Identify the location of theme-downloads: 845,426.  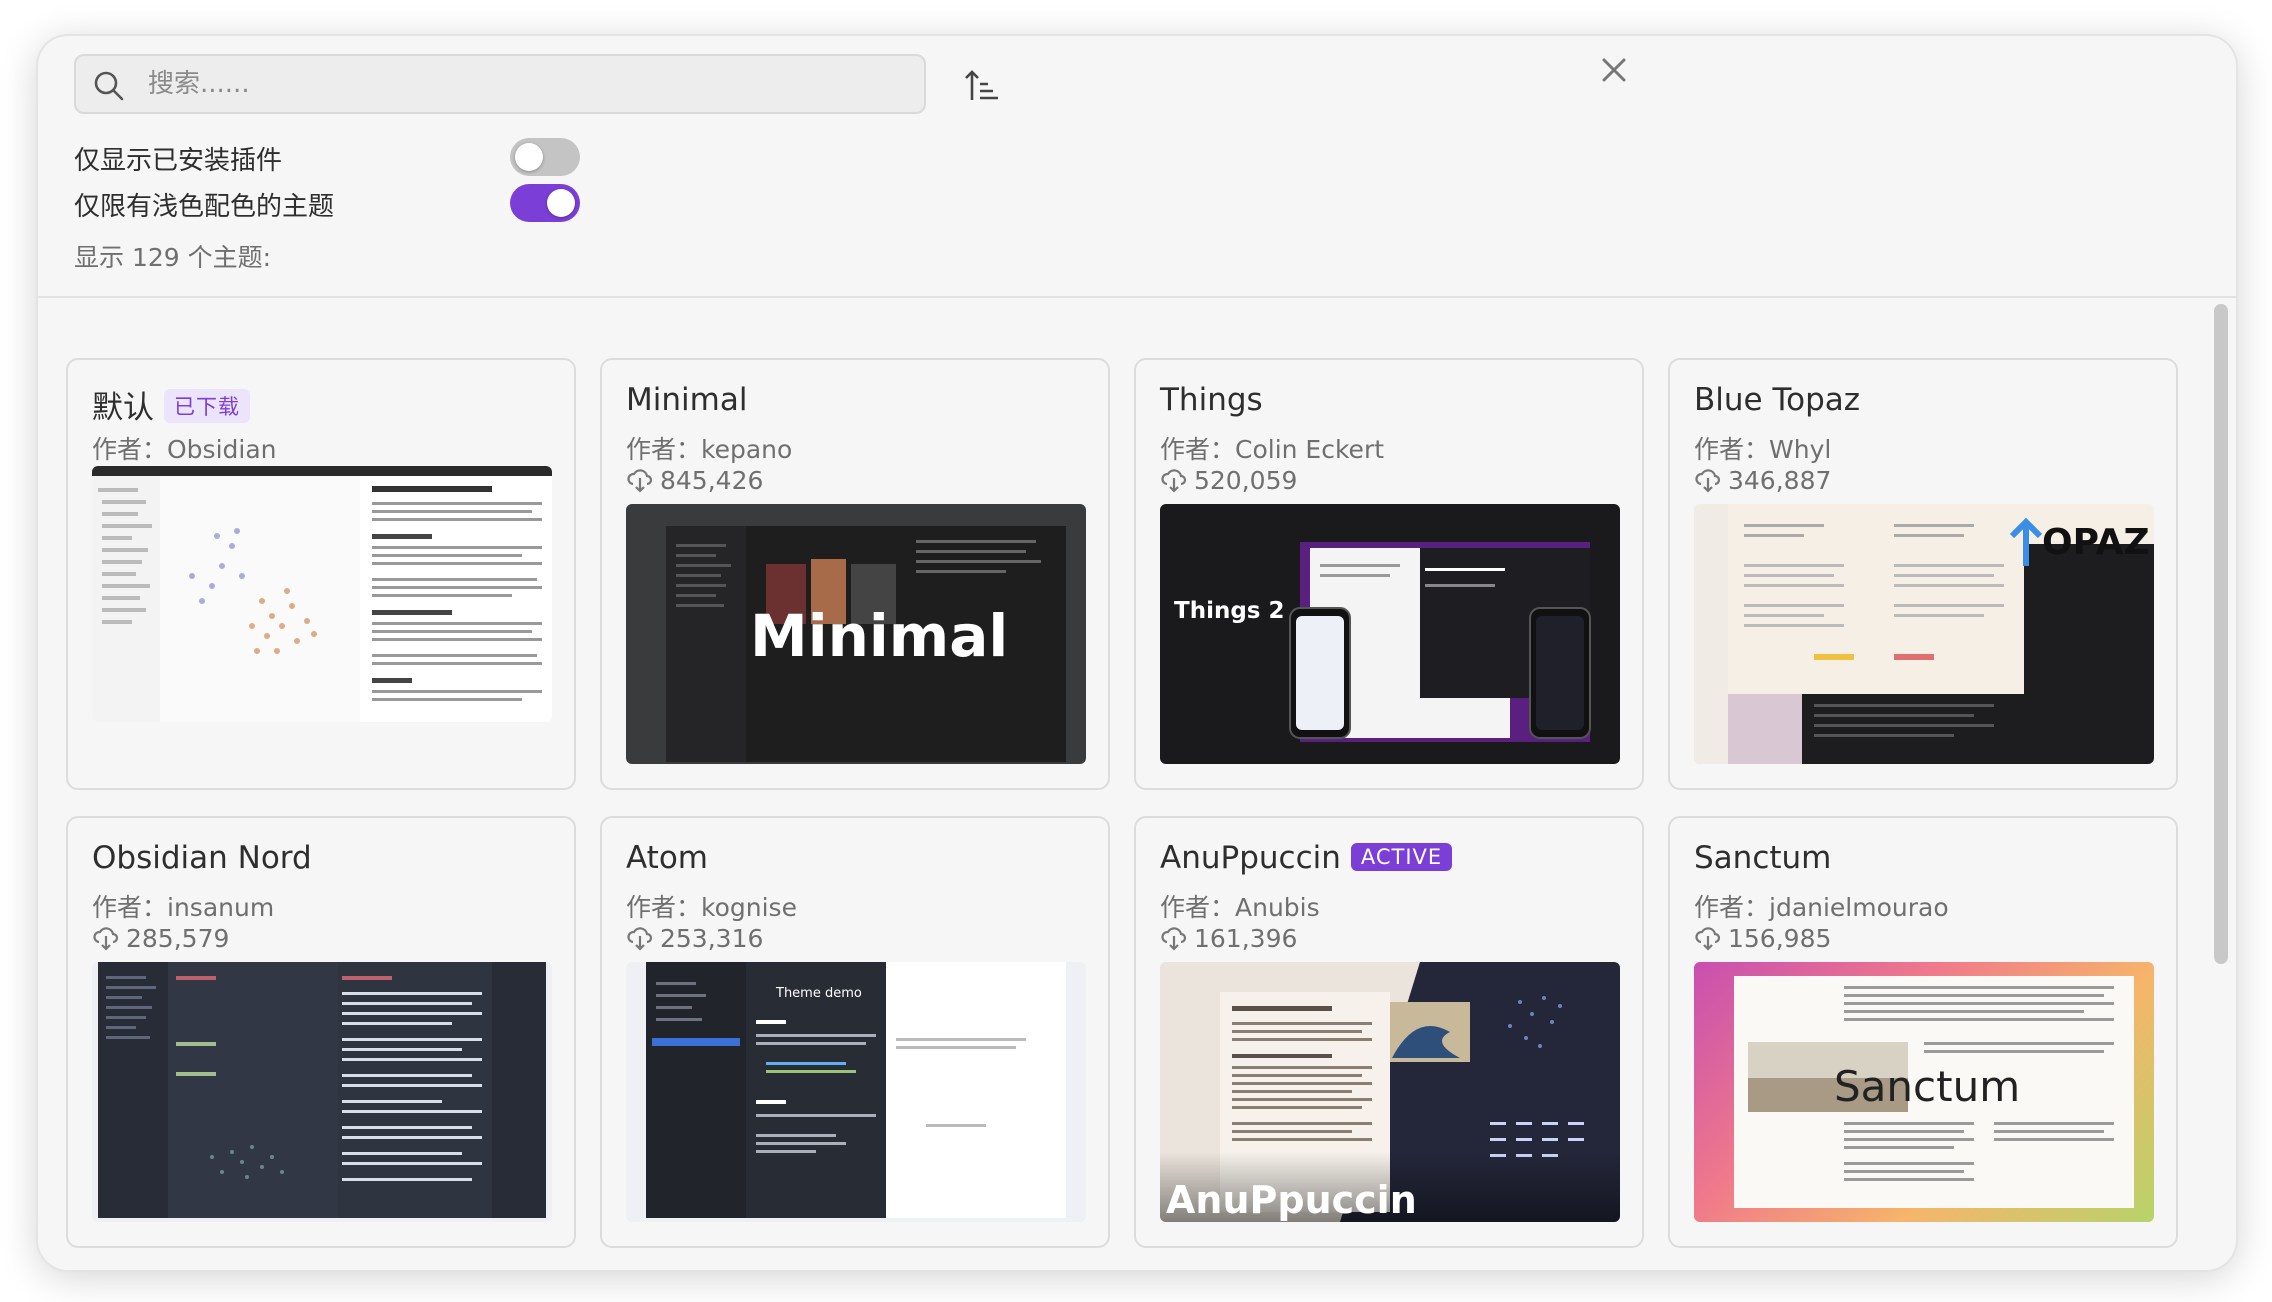
(694, 480).